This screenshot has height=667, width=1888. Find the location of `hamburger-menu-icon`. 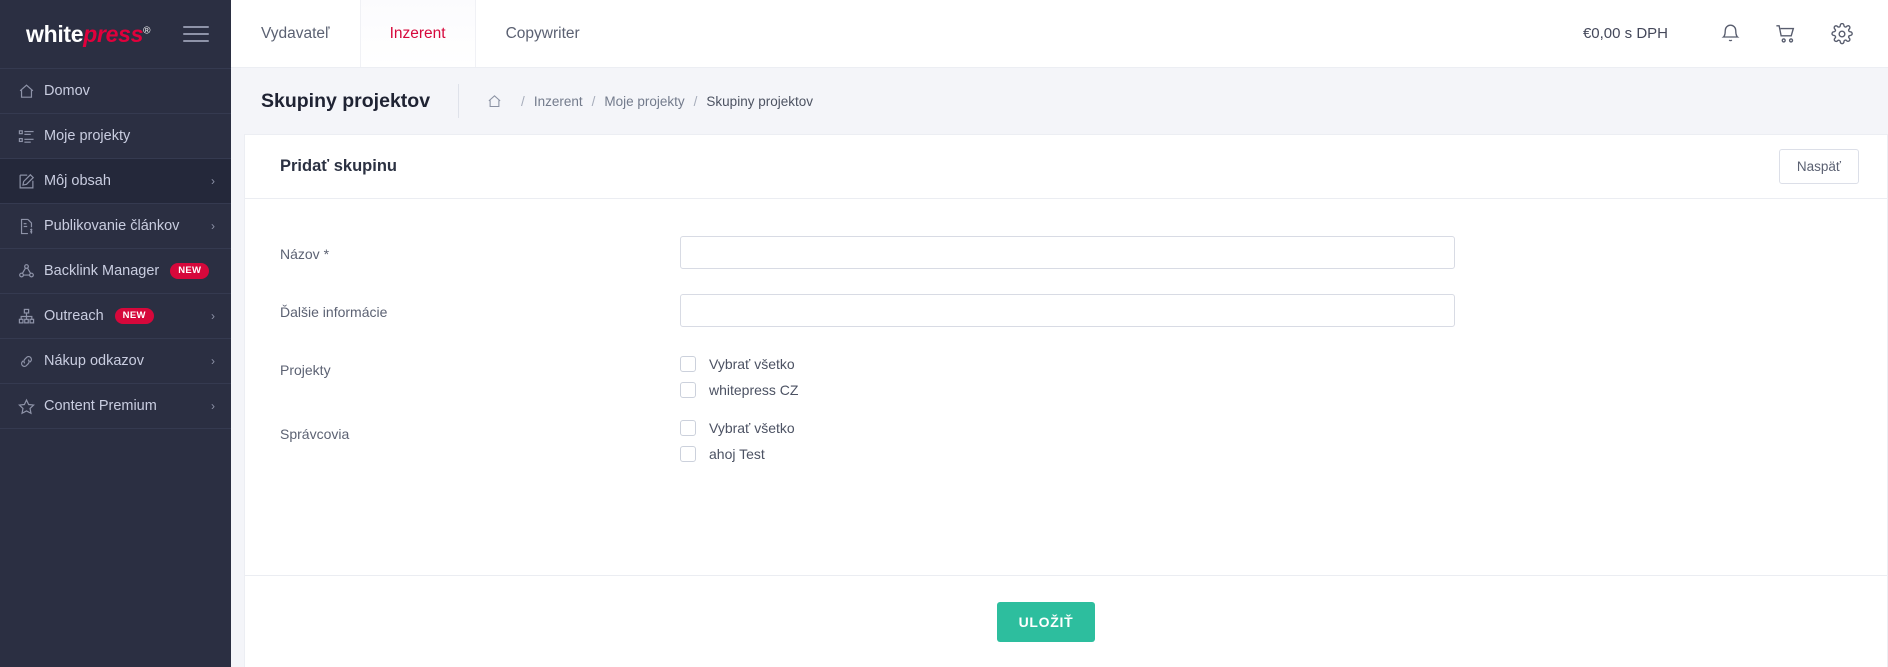

hamburger-menu-icon is located at coordinates (196, 34).